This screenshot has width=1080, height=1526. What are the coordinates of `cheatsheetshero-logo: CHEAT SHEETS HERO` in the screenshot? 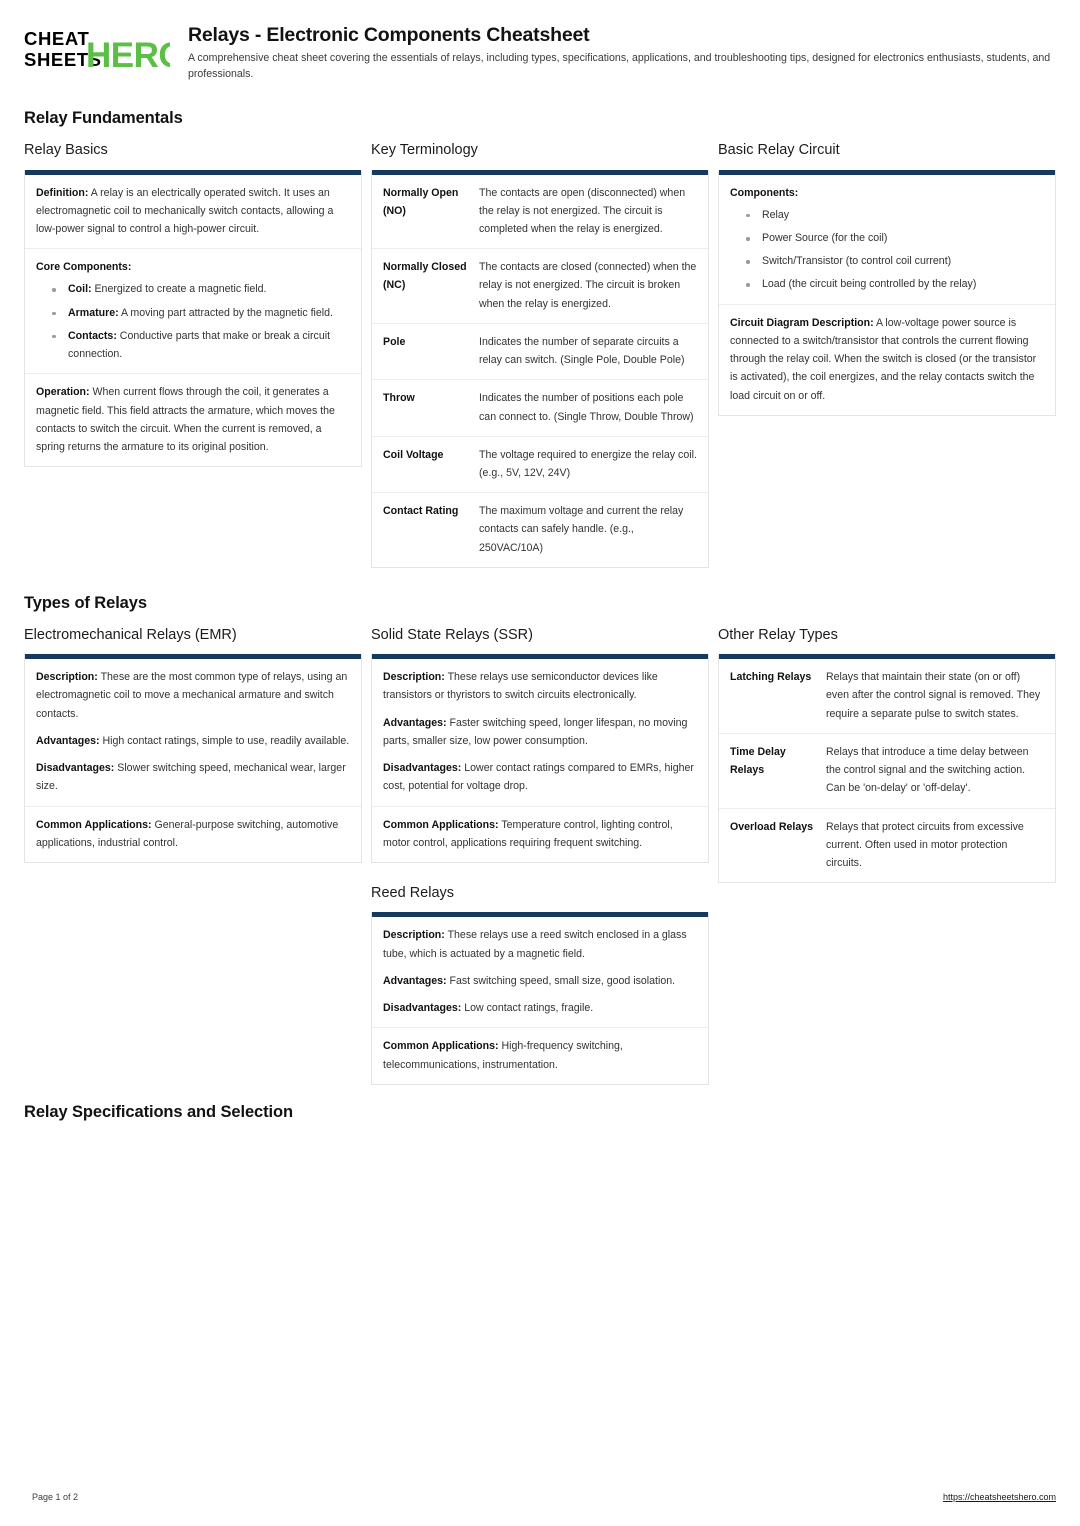 It's located at (97, 47).